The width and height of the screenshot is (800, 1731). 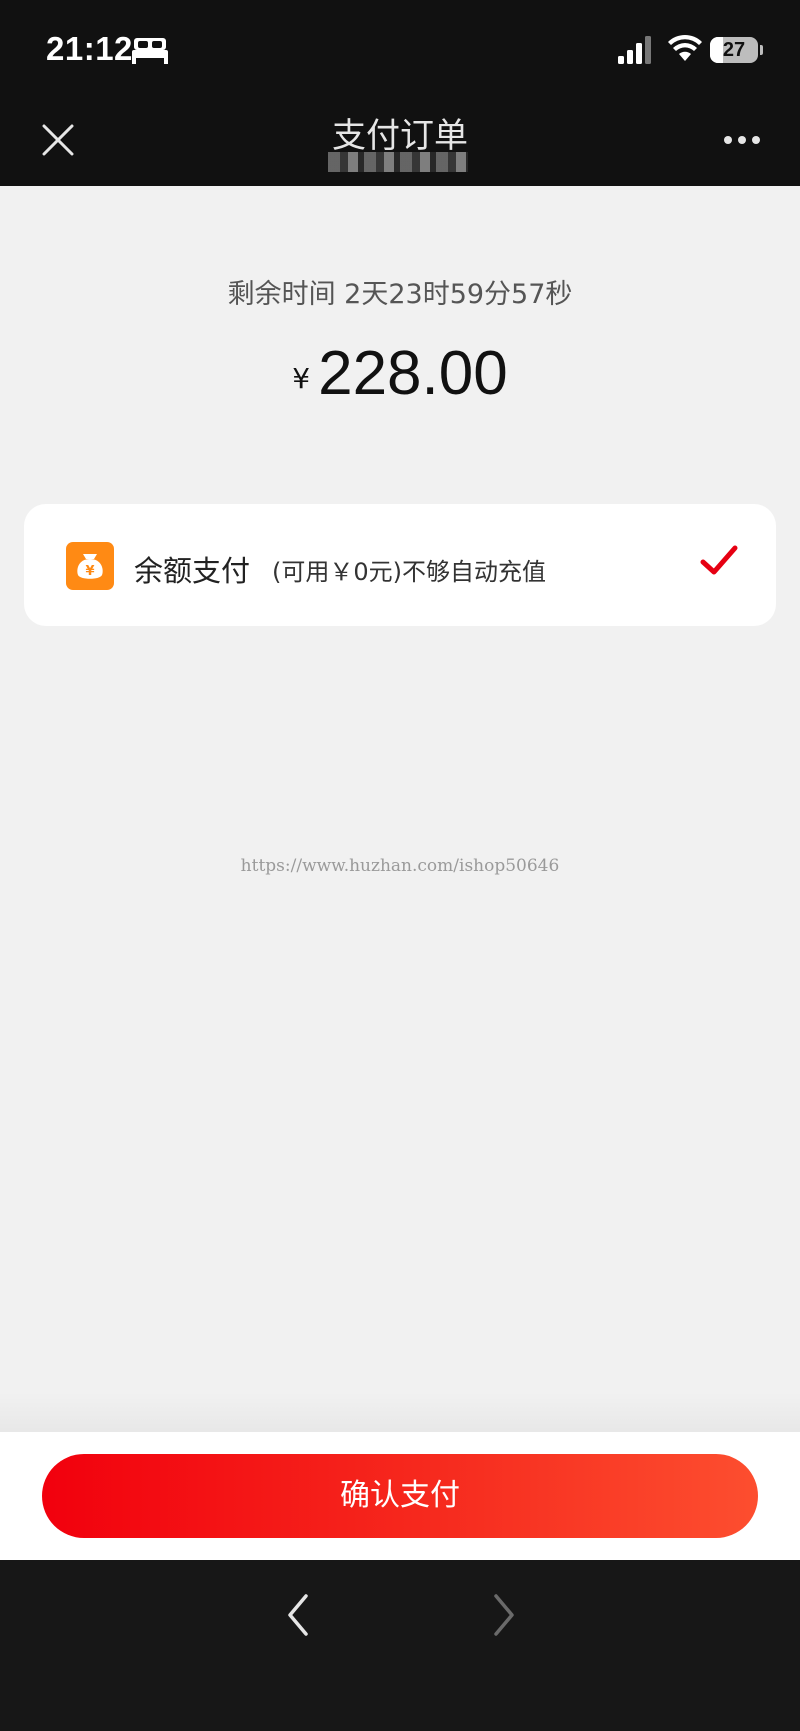 I want to click on battery-level: 27, so click(x=734, y=50).